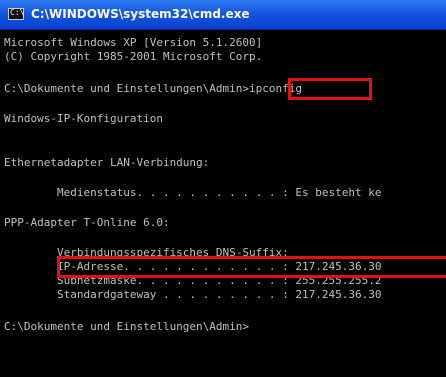 This screenshot has height=377, width=446. I want to click on console-line: Windows-IP-Konfiguration, so click(83, 118).